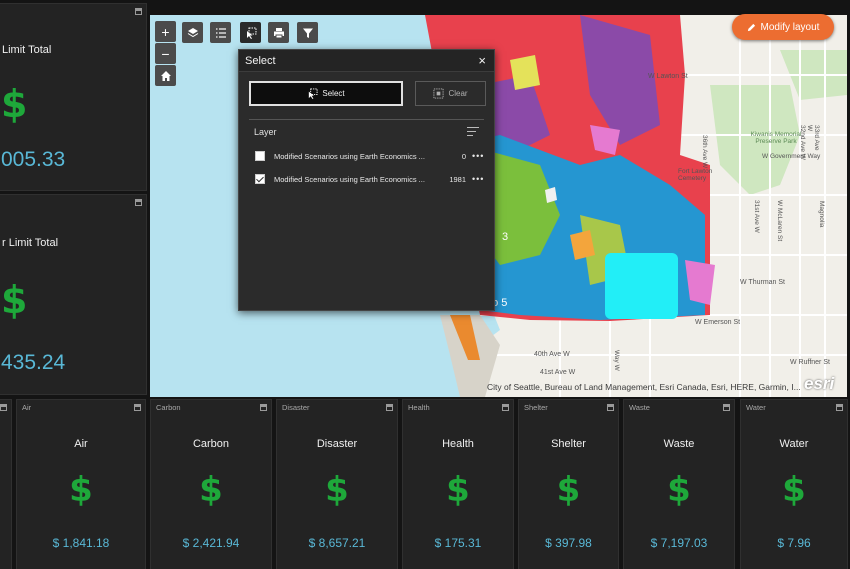  What do you see at coordinates (457, 179) in the screenshot?
I see `layer-count: 1981` at bounding box center [457, 179].